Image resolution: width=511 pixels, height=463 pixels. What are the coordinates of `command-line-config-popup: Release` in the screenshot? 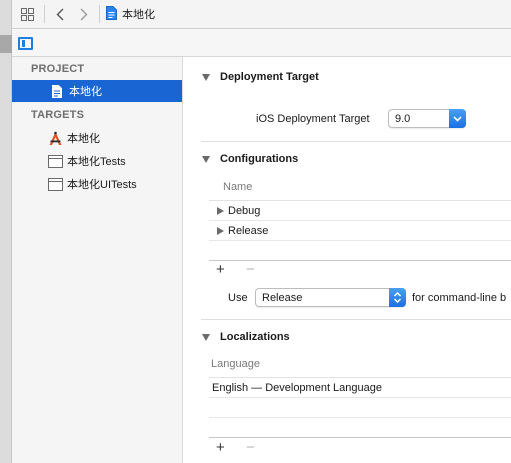 It's located at (330, 297).